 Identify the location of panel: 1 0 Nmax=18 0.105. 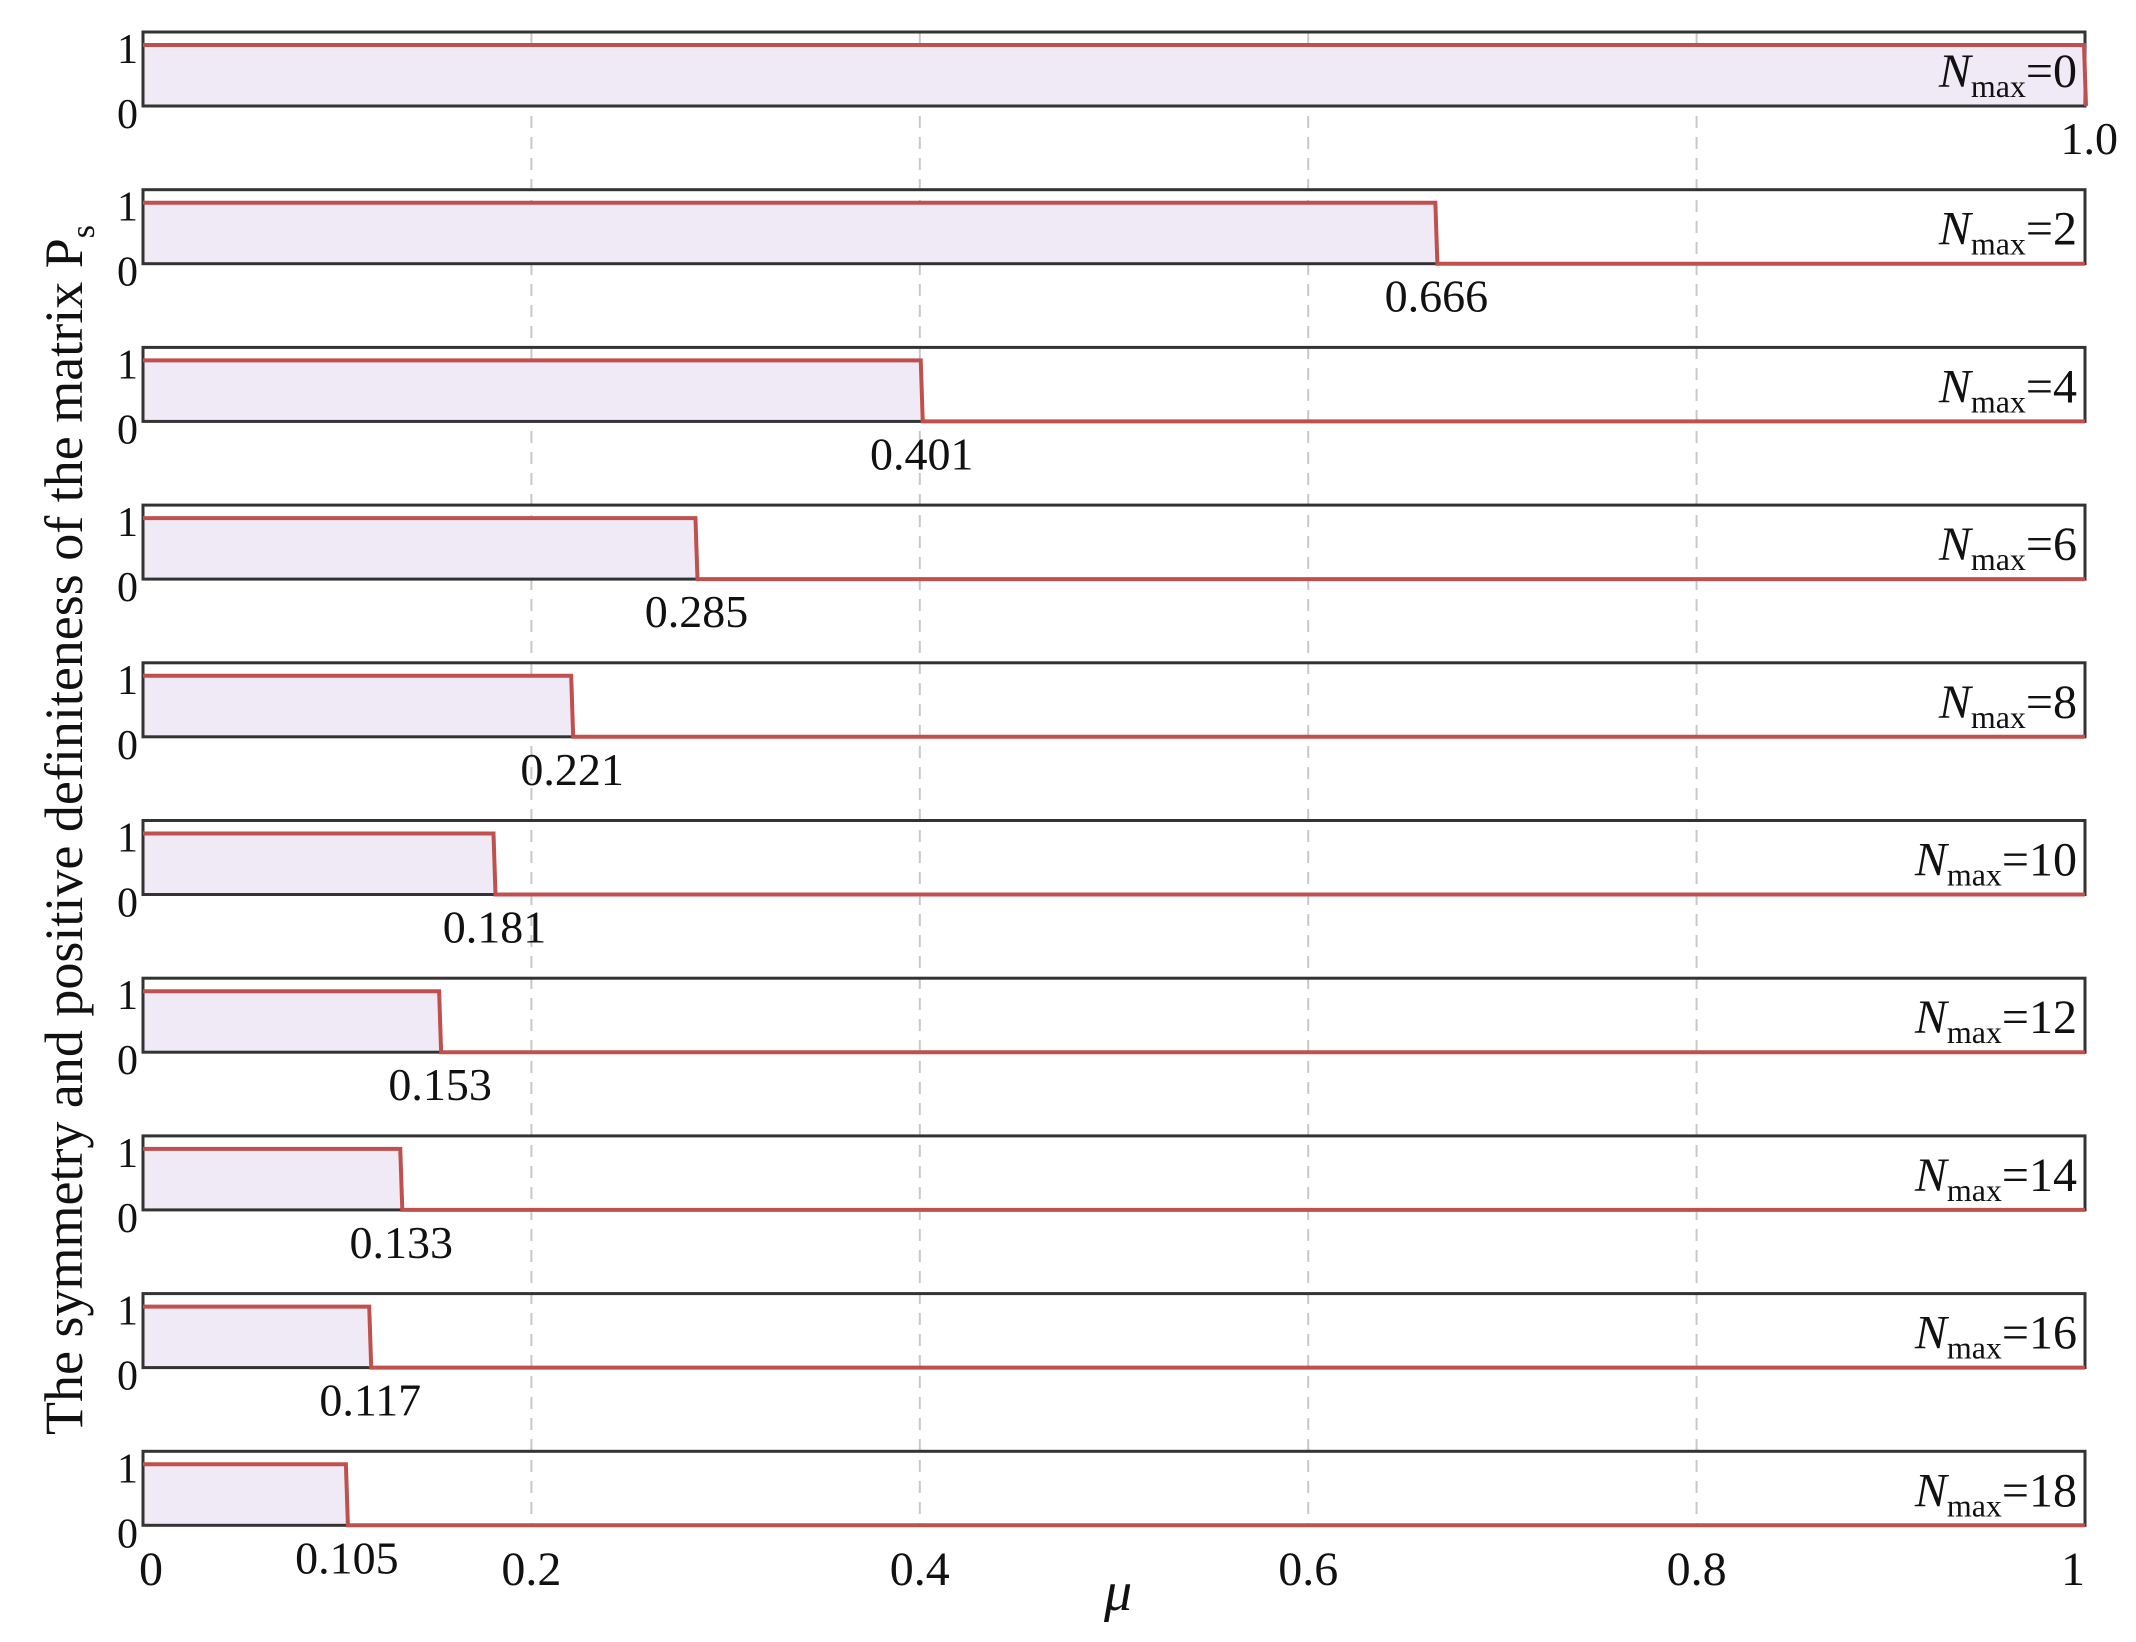
(1102, 1514).